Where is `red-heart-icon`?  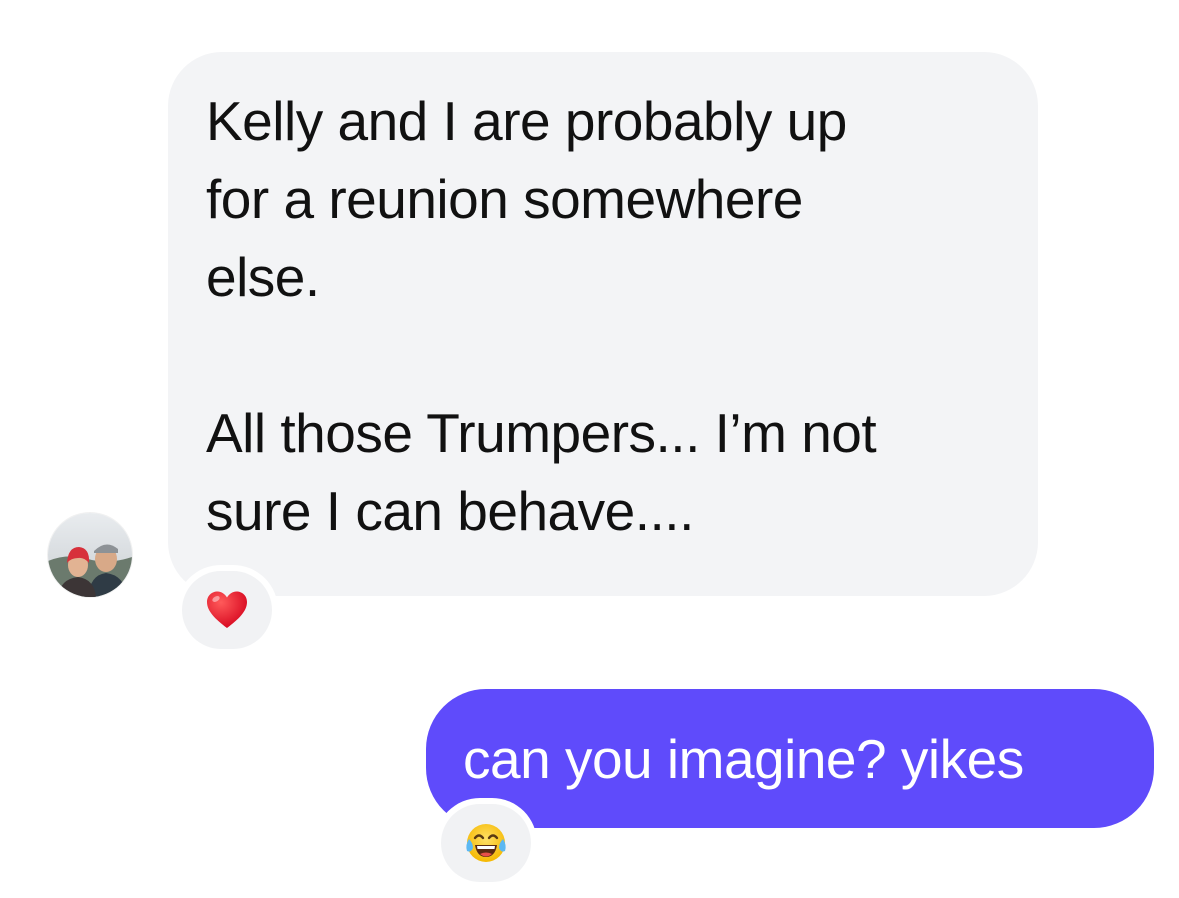
red-heart-icon is located at coordinates (227, 609).